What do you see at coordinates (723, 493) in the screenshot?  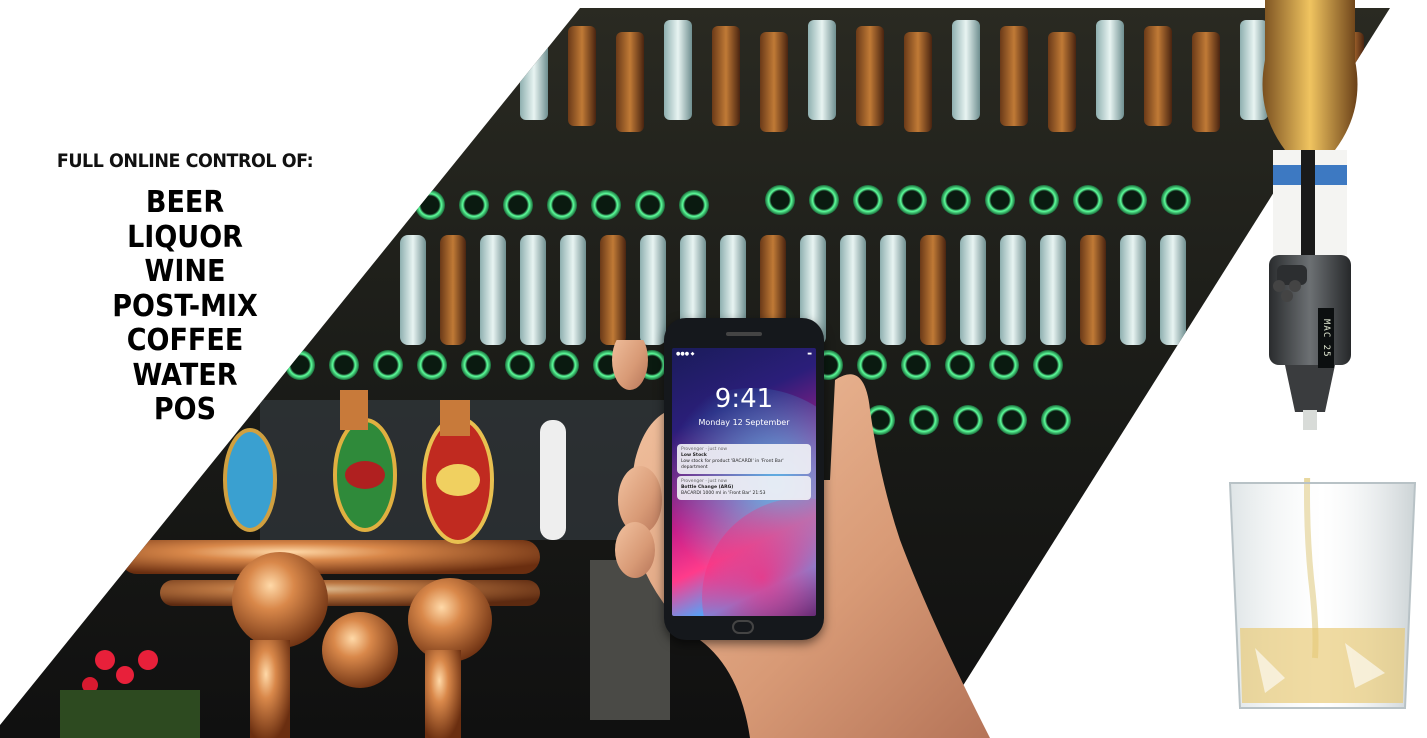 I see `notification-body: BACARDI 1000 ml in 'Front Bar' 21:53` at bounding box center [723, 493].